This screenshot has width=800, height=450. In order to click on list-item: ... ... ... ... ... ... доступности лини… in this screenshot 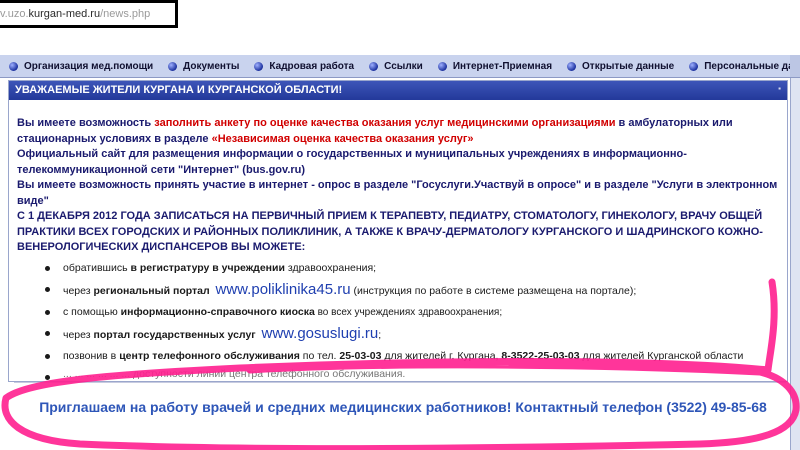, I will do `click(398, 374)`.